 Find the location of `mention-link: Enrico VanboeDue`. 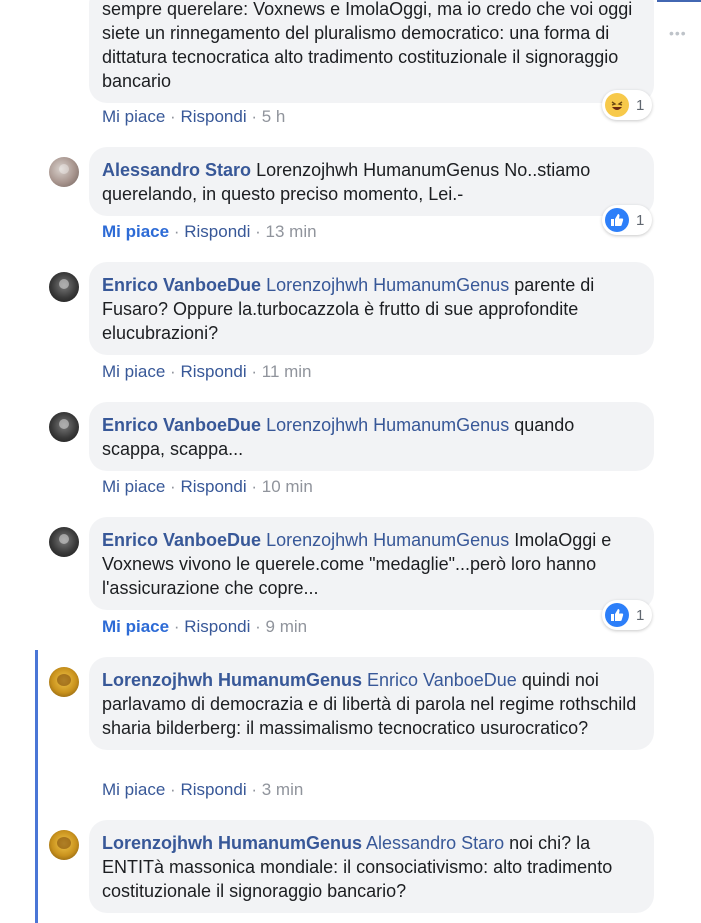

mention-link: Enrico VanboeDue is located at coordinates (442, 680).